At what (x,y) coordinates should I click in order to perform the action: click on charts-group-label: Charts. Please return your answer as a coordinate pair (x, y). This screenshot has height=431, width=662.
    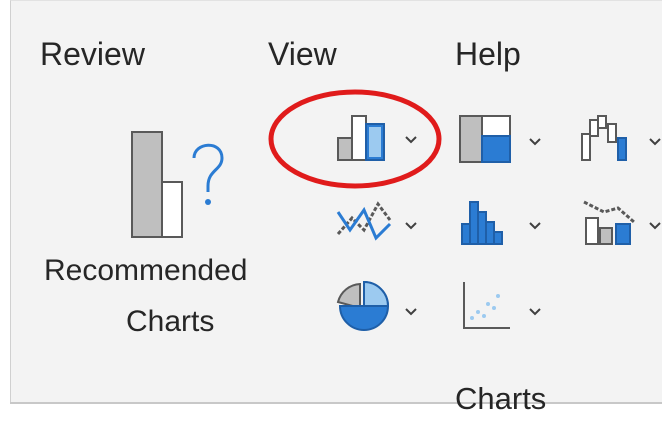
    Looking at the image, I should click on (501, 398).